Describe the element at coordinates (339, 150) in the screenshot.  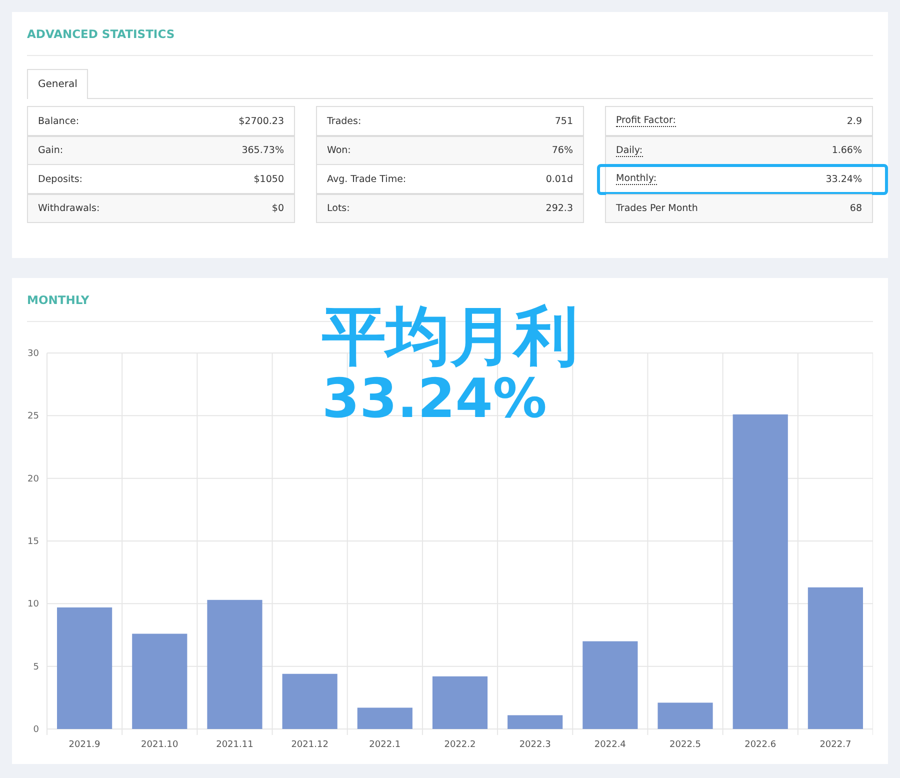
I see `stat-label: Won:` at that location.